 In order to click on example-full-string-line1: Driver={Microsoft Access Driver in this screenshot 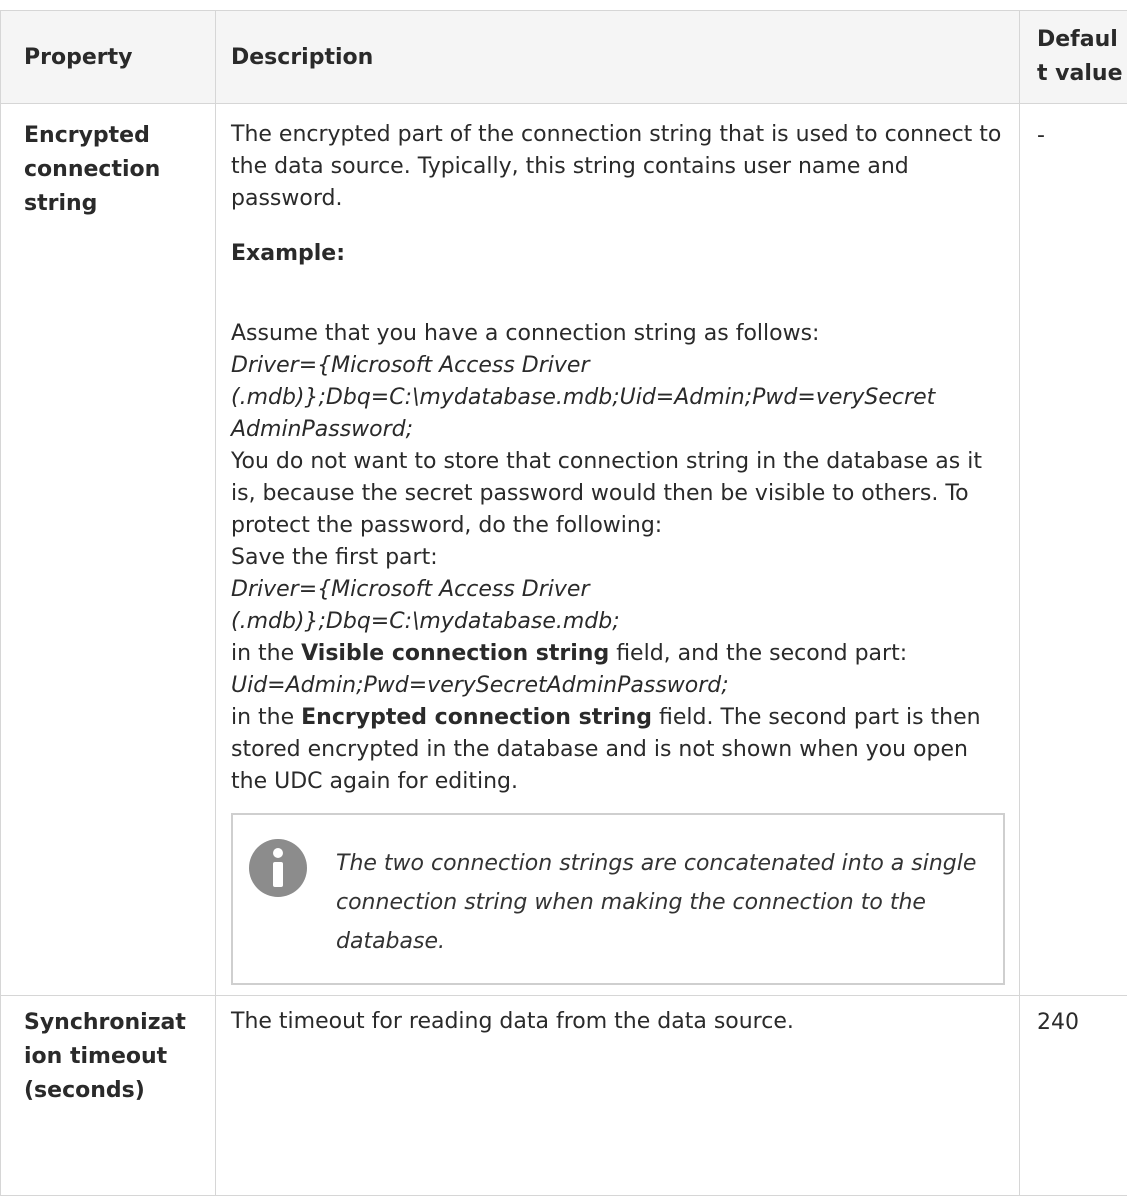, I will do `click(410, 365)`.